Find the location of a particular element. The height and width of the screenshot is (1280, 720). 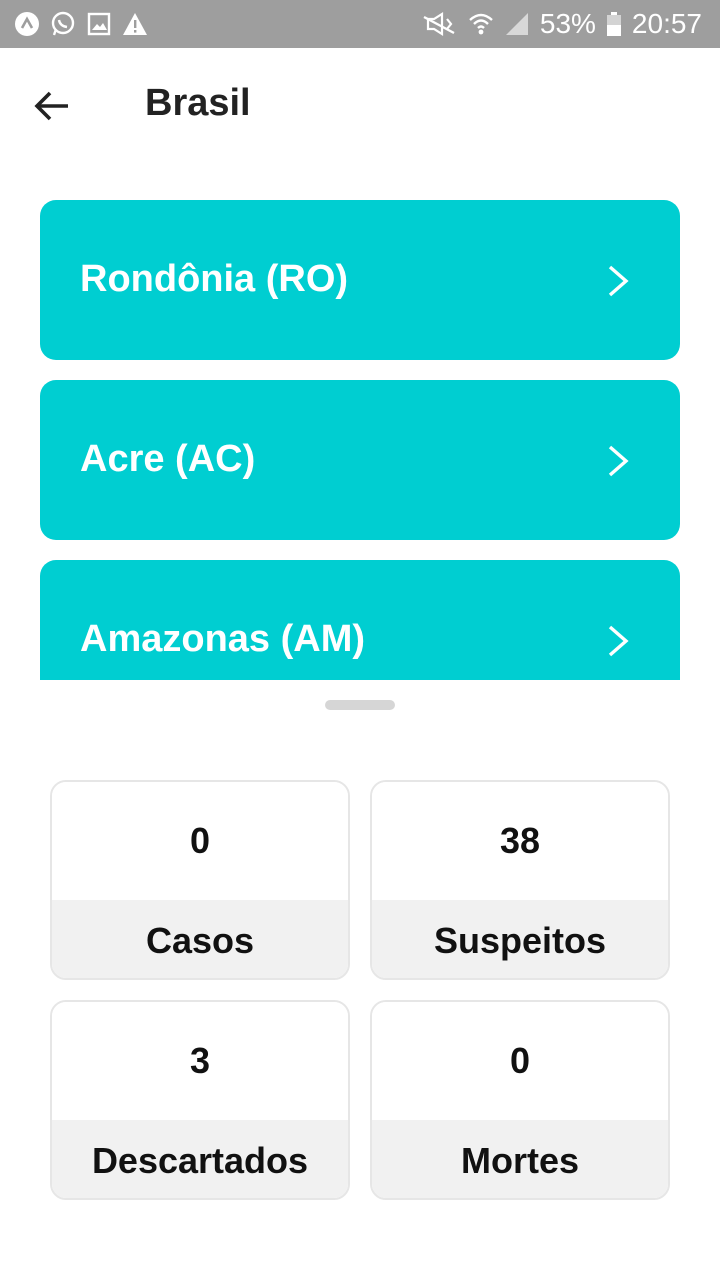

bottom-sheet-drag-handle is located at coordinates (360, 705).